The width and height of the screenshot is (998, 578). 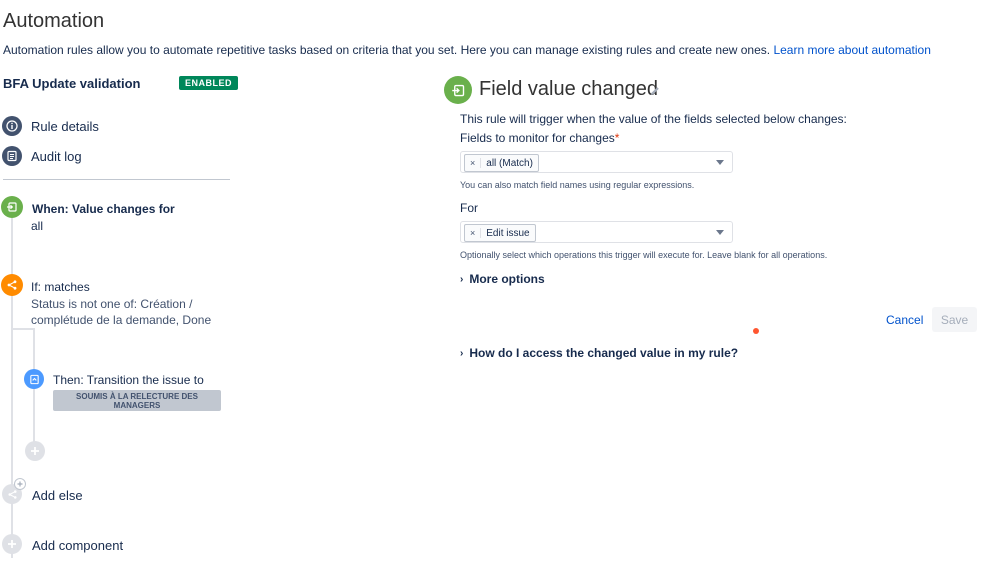 I want to click on fields-tag: × all (Match), so click(x=501, y=163).